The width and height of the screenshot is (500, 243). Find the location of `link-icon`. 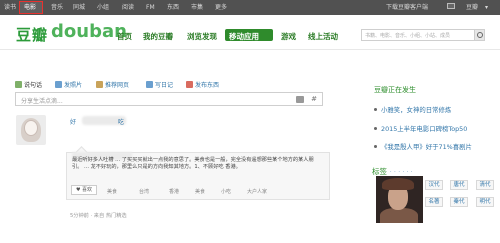

link-icon is located at coordinates (99, 84).